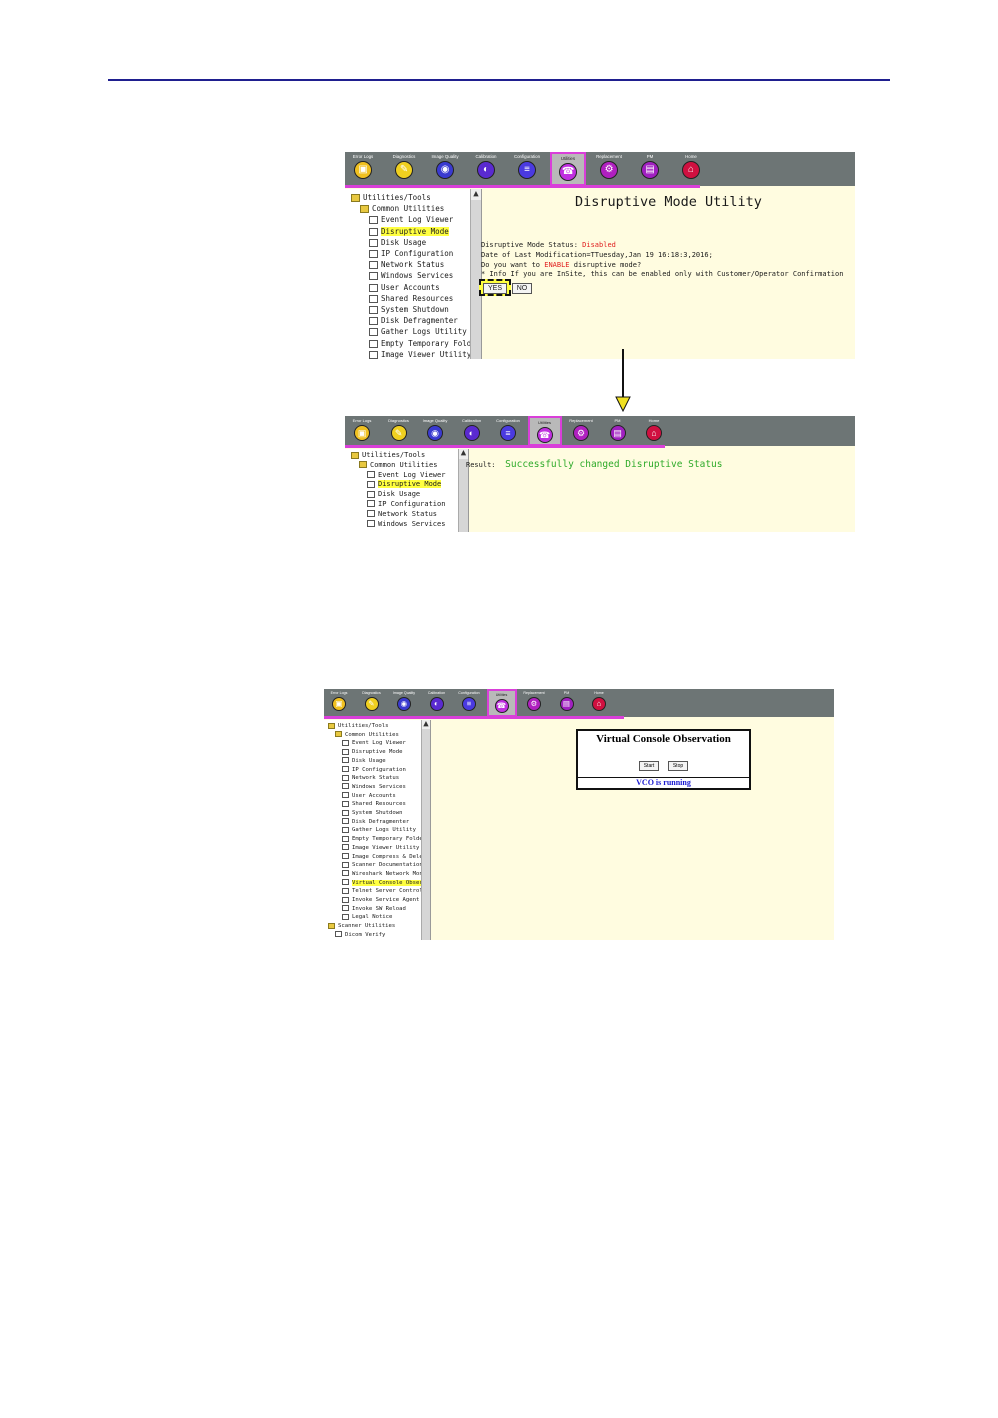 This screenshot has height=1418, width=998. What do you see at coordinates (426, 354) in the screenshot?
I see `tree-item-label: Image Viewer Utility` at bounding box center [426, 354].